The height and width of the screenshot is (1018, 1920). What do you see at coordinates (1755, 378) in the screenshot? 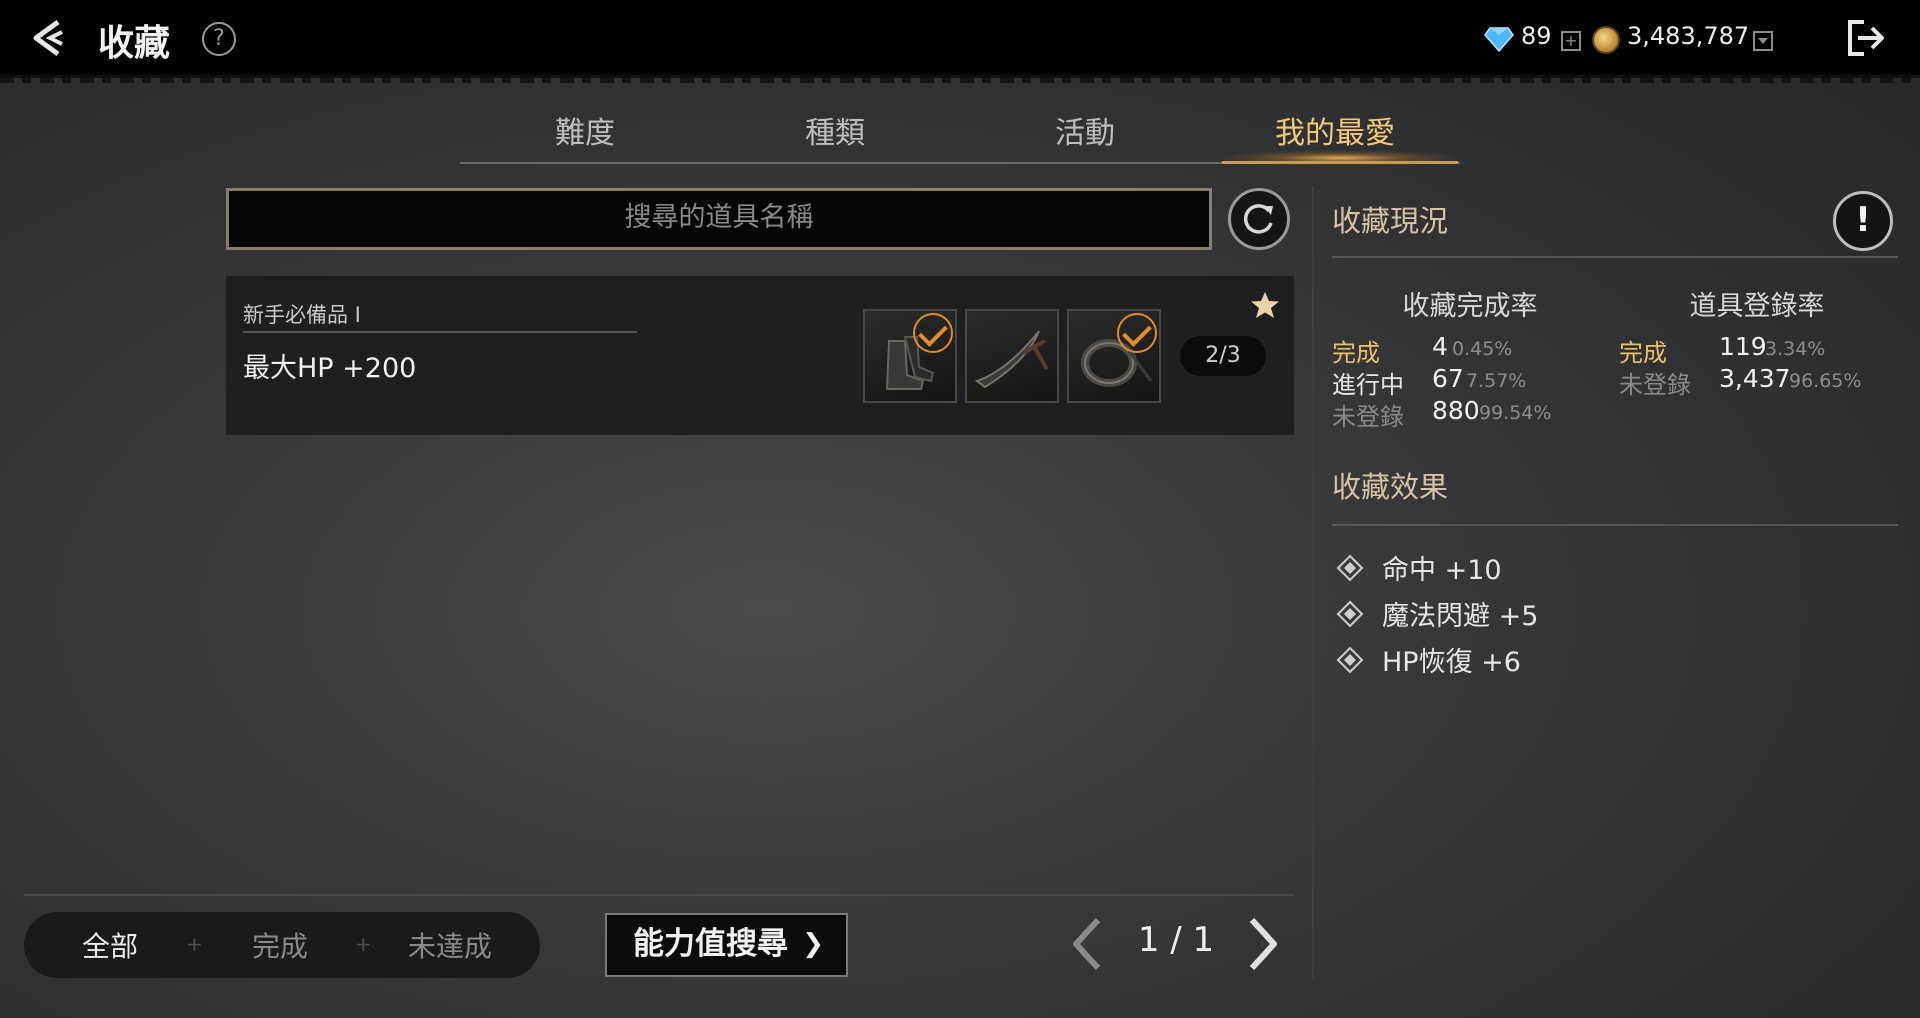
I see `registration-unregistered-value: 3,437` at bounding box center [1755, 378].